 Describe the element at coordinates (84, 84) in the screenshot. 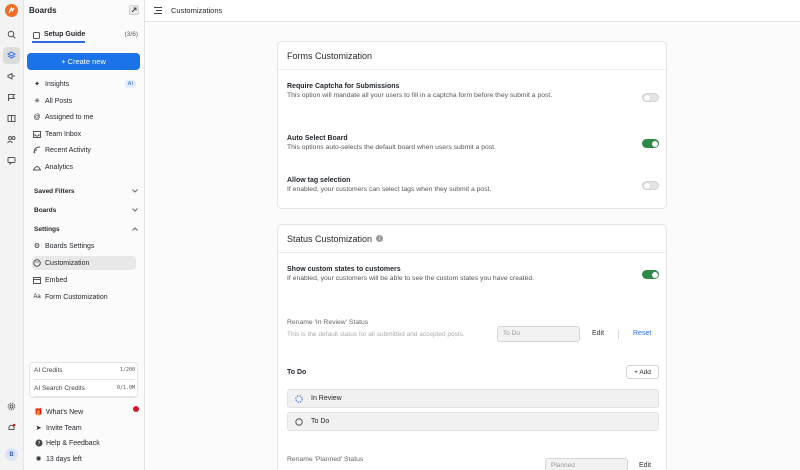

I see `nav-item-insights: ✦ Insights AI` at that location.